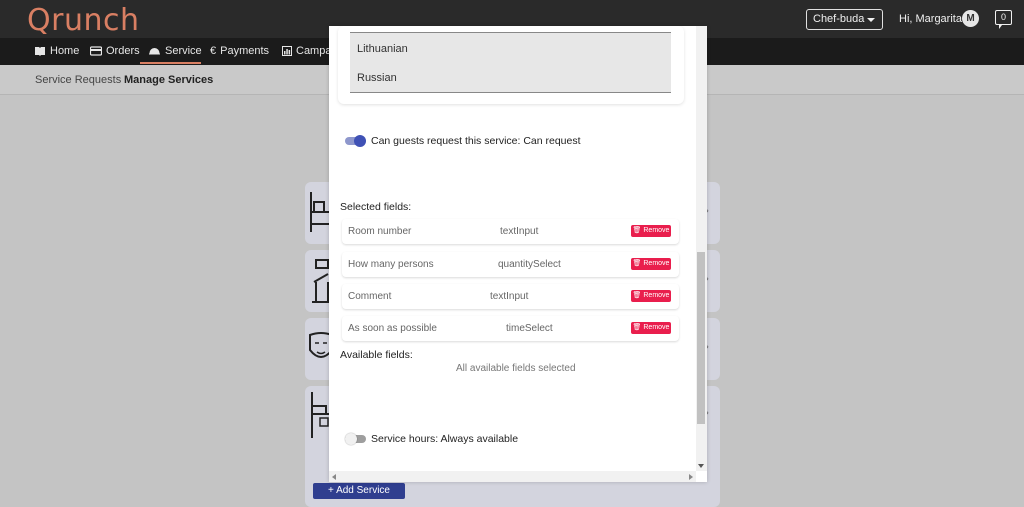 The image size is (1024, 507). What do you see at coordinates (154, 51) in the screenshot?
I see `cloche-icon` at bounding box center [154, 51].